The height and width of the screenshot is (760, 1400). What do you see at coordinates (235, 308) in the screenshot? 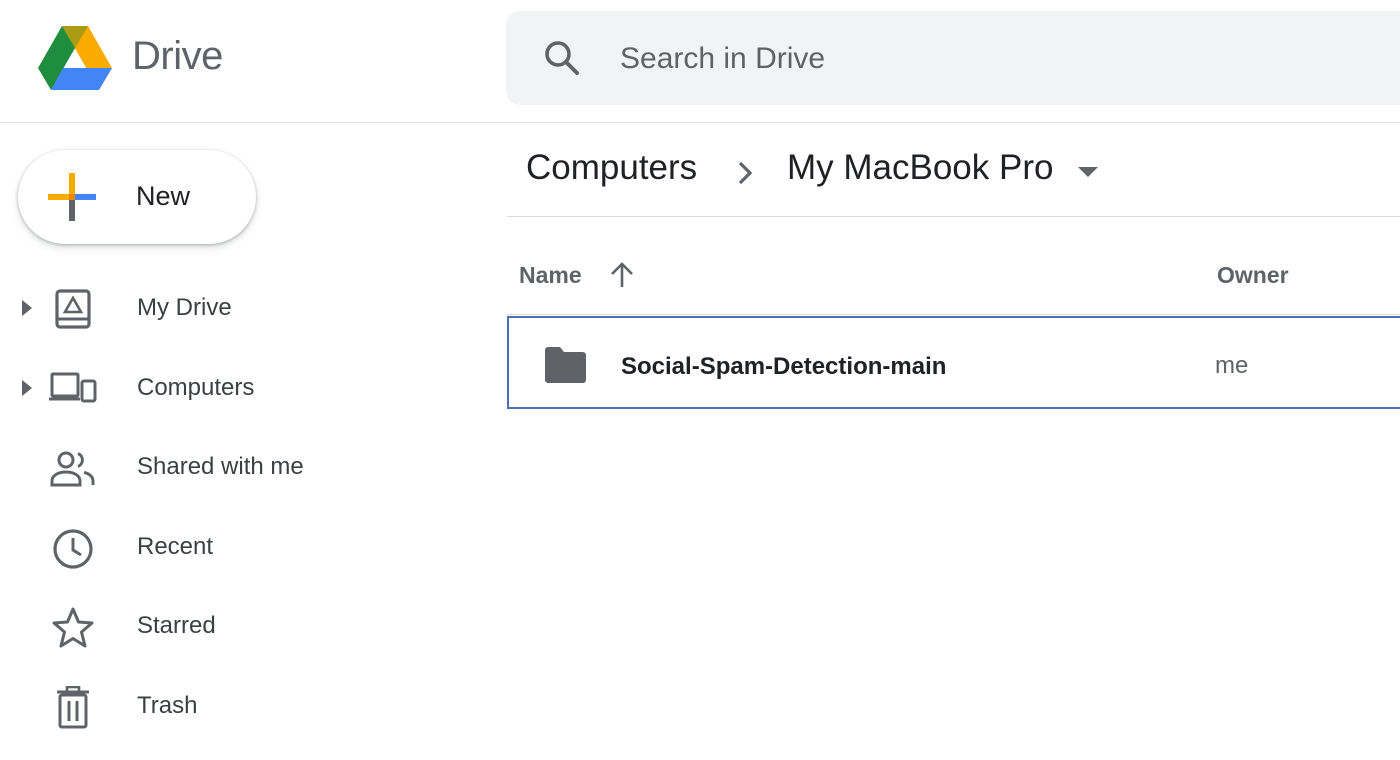
I see `sidebar-item-my-drive: My Drive` at bounding box center [235, 308].